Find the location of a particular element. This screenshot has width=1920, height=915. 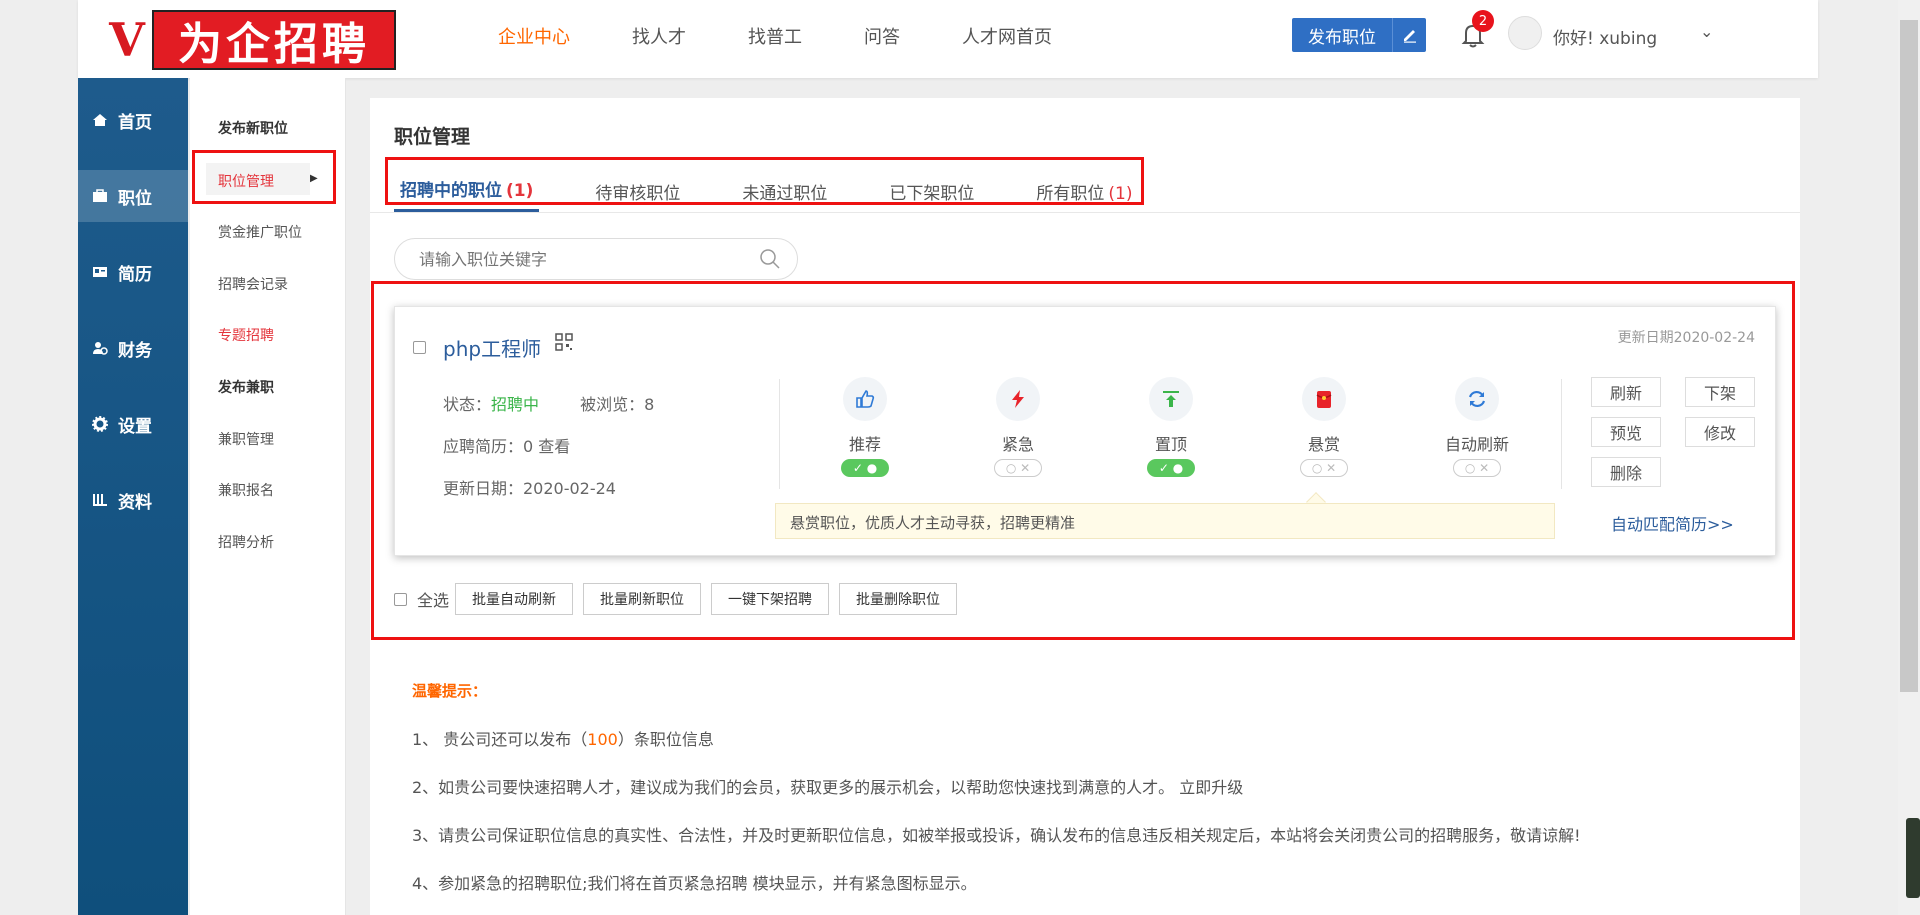

nav-enterprise-center: 企业中心 is located at coordinates (534, 36).